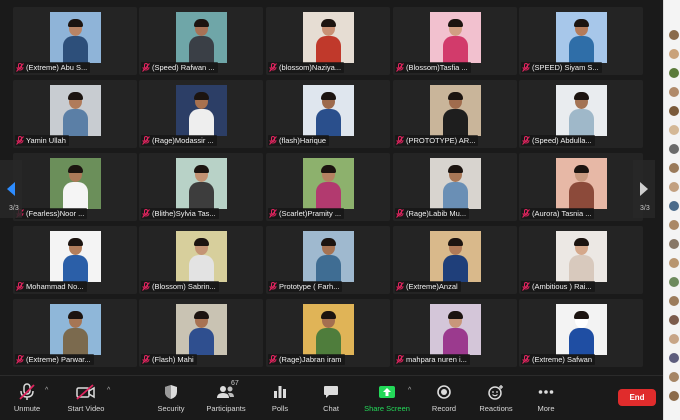 This screenshot has width=680, height=420. Describe the element at coordinates (387, 398) in the screenshot. I see `share-screen-button: Share Screen` at that location.